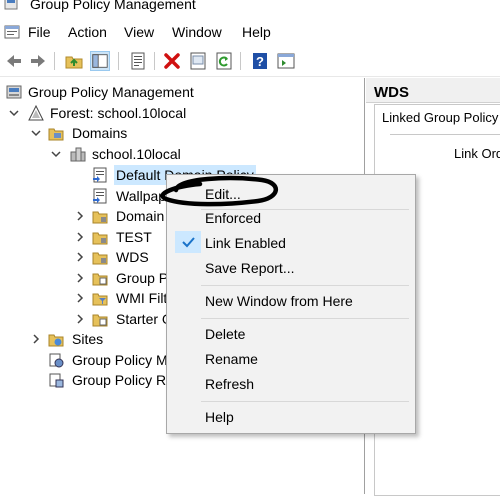  I want to click on tree-label: Group P, so click(142, 278).